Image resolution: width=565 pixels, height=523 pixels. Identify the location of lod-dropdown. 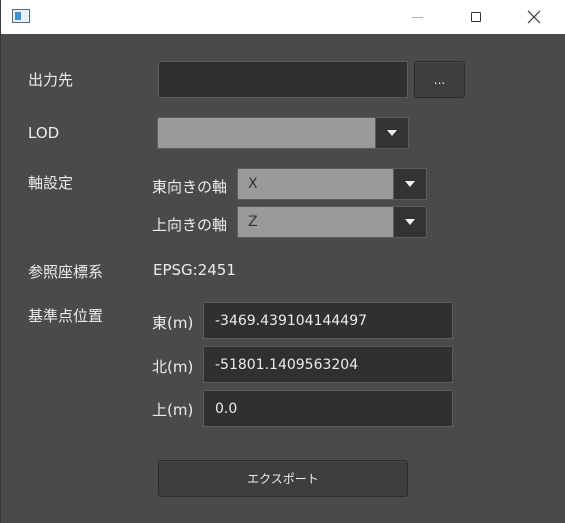
(283, 133).